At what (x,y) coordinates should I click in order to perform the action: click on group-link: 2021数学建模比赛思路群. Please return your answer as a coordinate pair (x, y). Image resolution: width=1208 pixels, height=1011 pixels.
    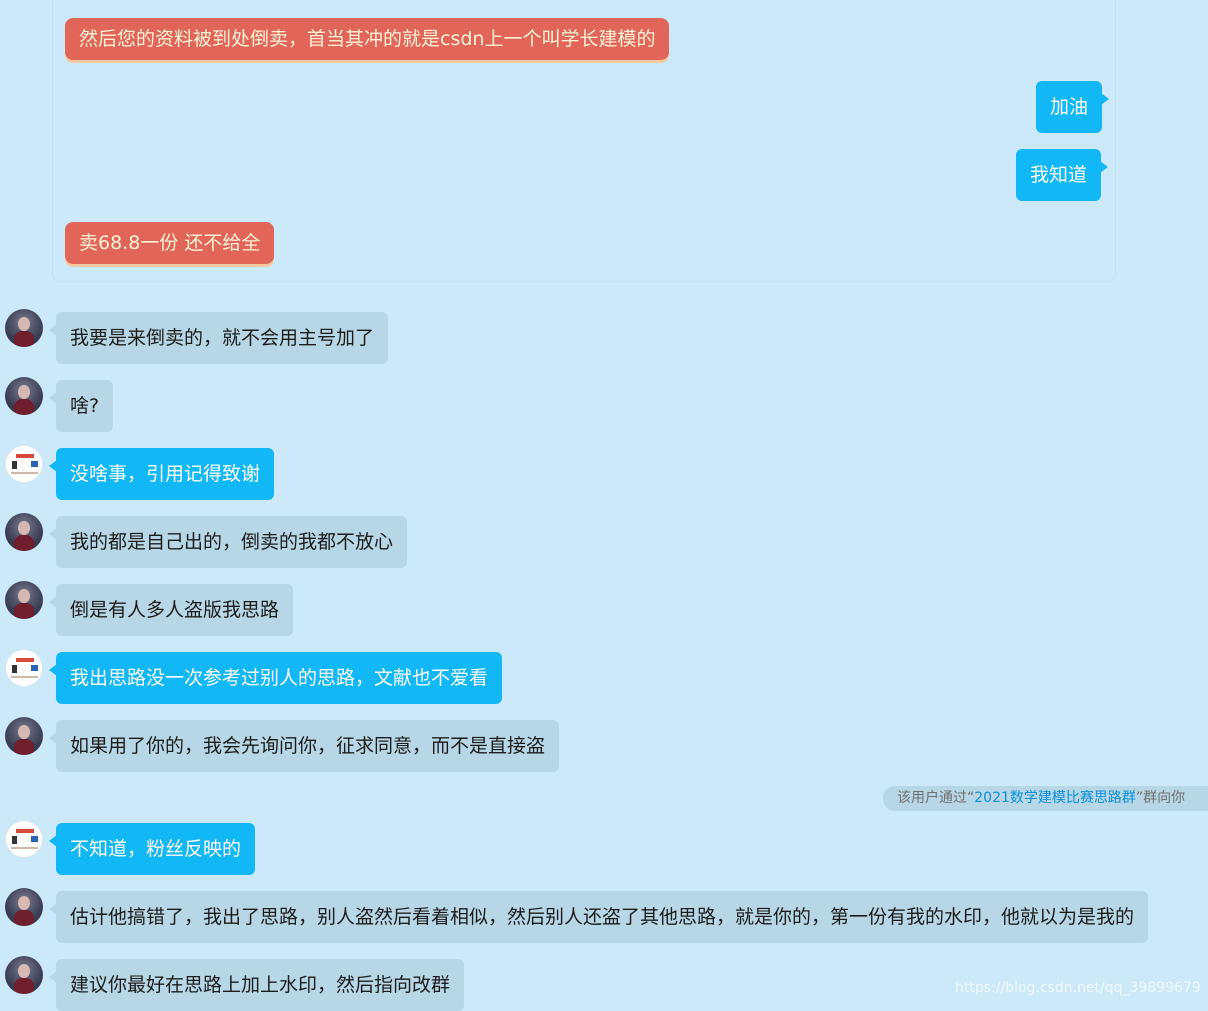
    Looking at the image, I should click on (1055, 798).